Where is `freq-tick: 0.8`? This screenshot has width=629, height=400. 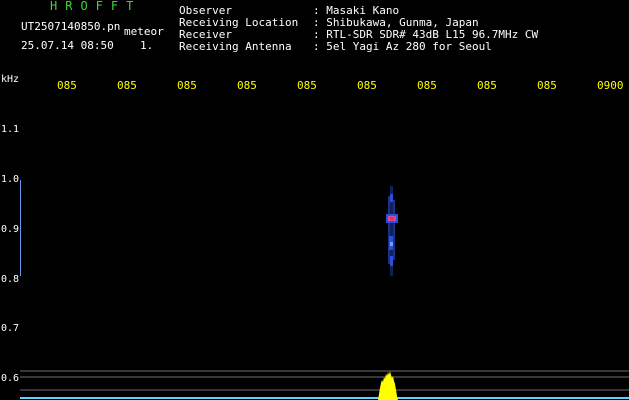 freq-tick: 0.8 is located at coordinates (10, 279).